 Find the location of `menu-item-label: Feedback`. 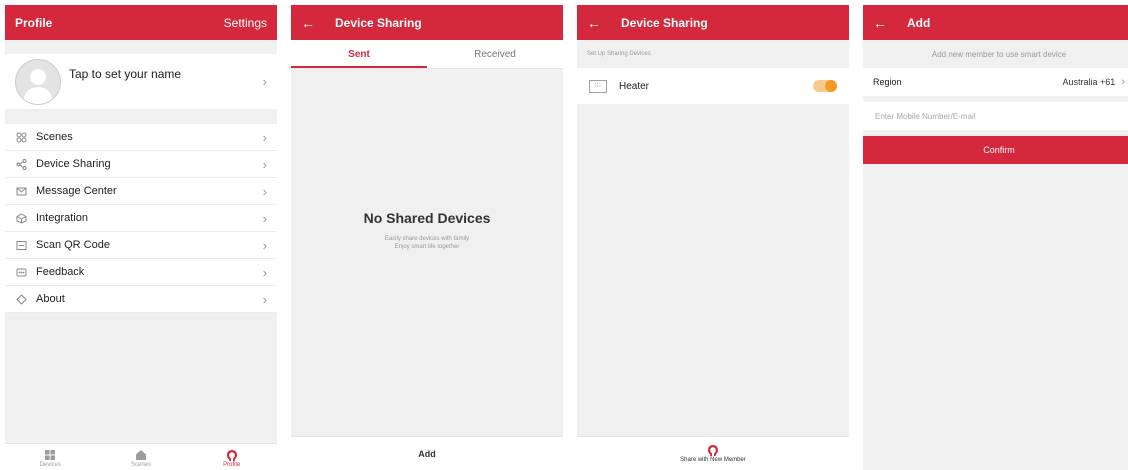

menu-item-label: Feedback is located at coordinates (60, 272).